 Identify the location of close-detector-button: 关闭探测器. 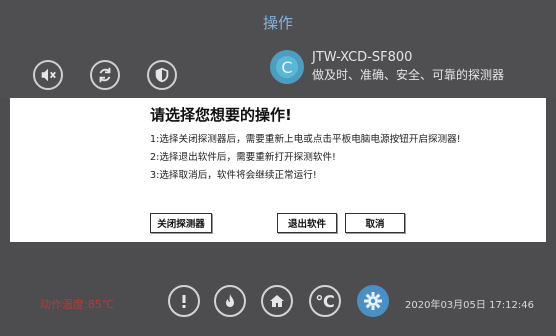
(181, 223).